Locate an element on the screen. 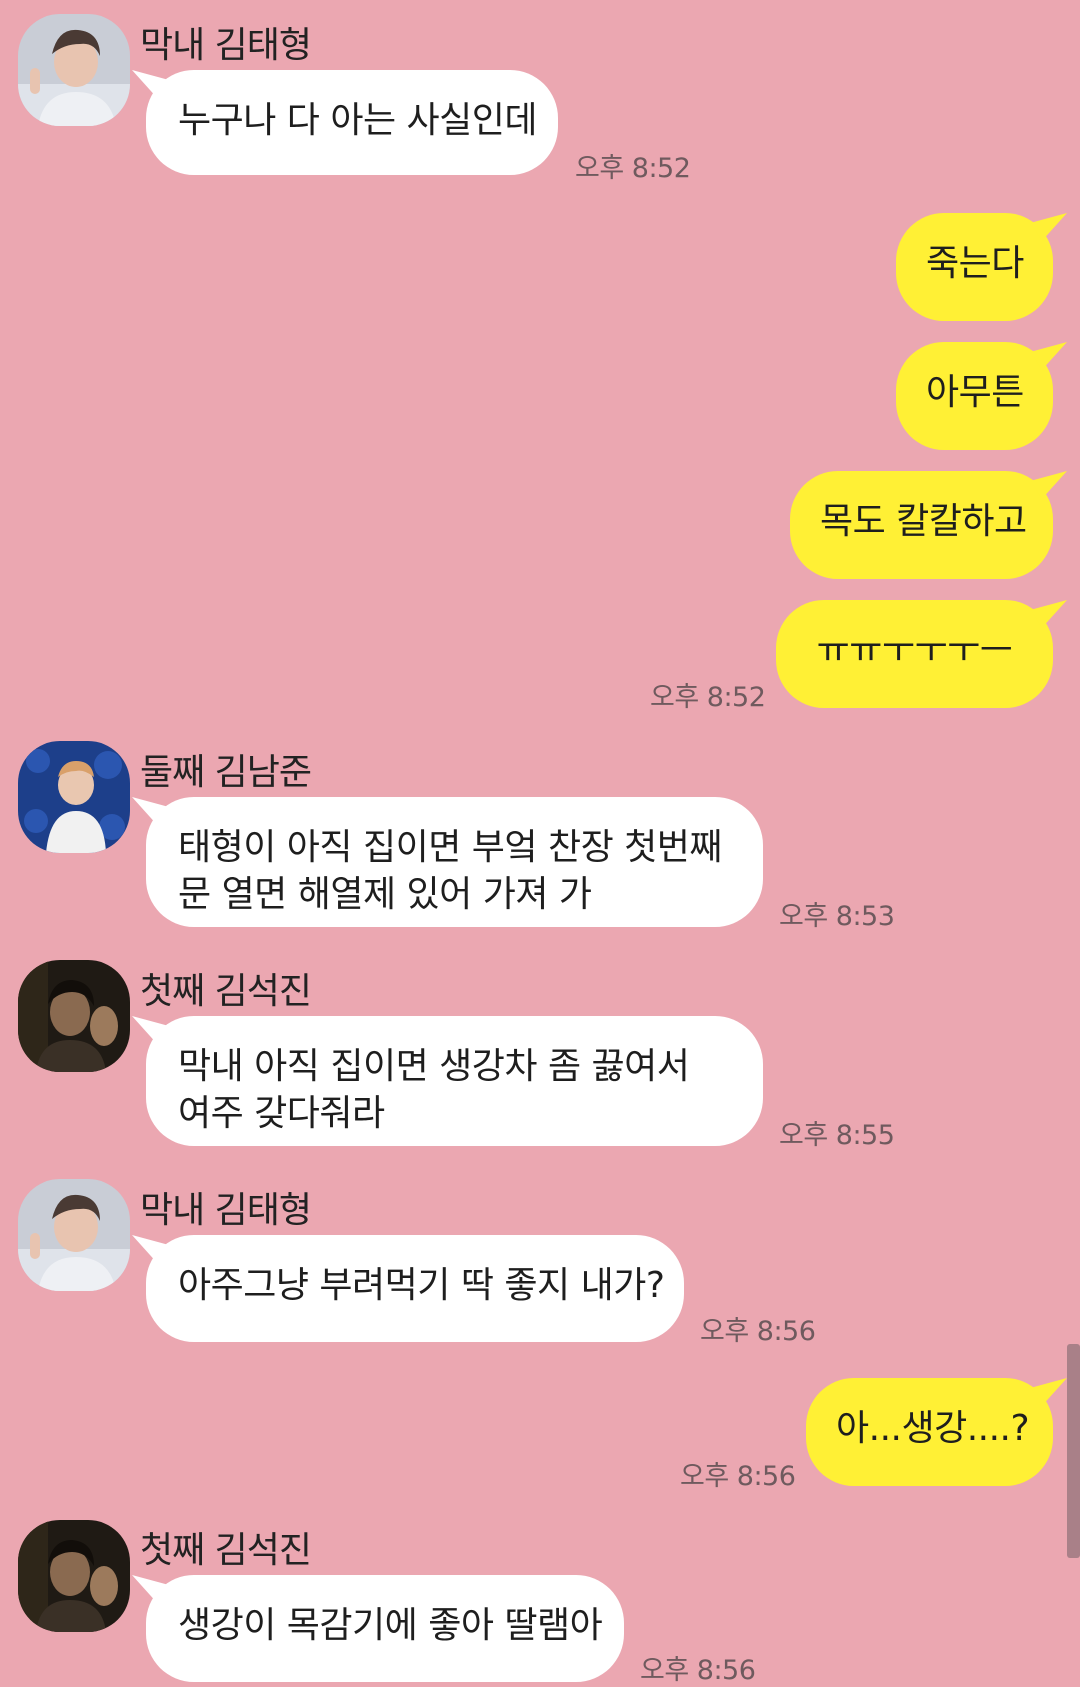 The width and height of the screenshot is (1080, 1687). message-text: 목도 칼칼하고 is located at coordinates (923, 521).